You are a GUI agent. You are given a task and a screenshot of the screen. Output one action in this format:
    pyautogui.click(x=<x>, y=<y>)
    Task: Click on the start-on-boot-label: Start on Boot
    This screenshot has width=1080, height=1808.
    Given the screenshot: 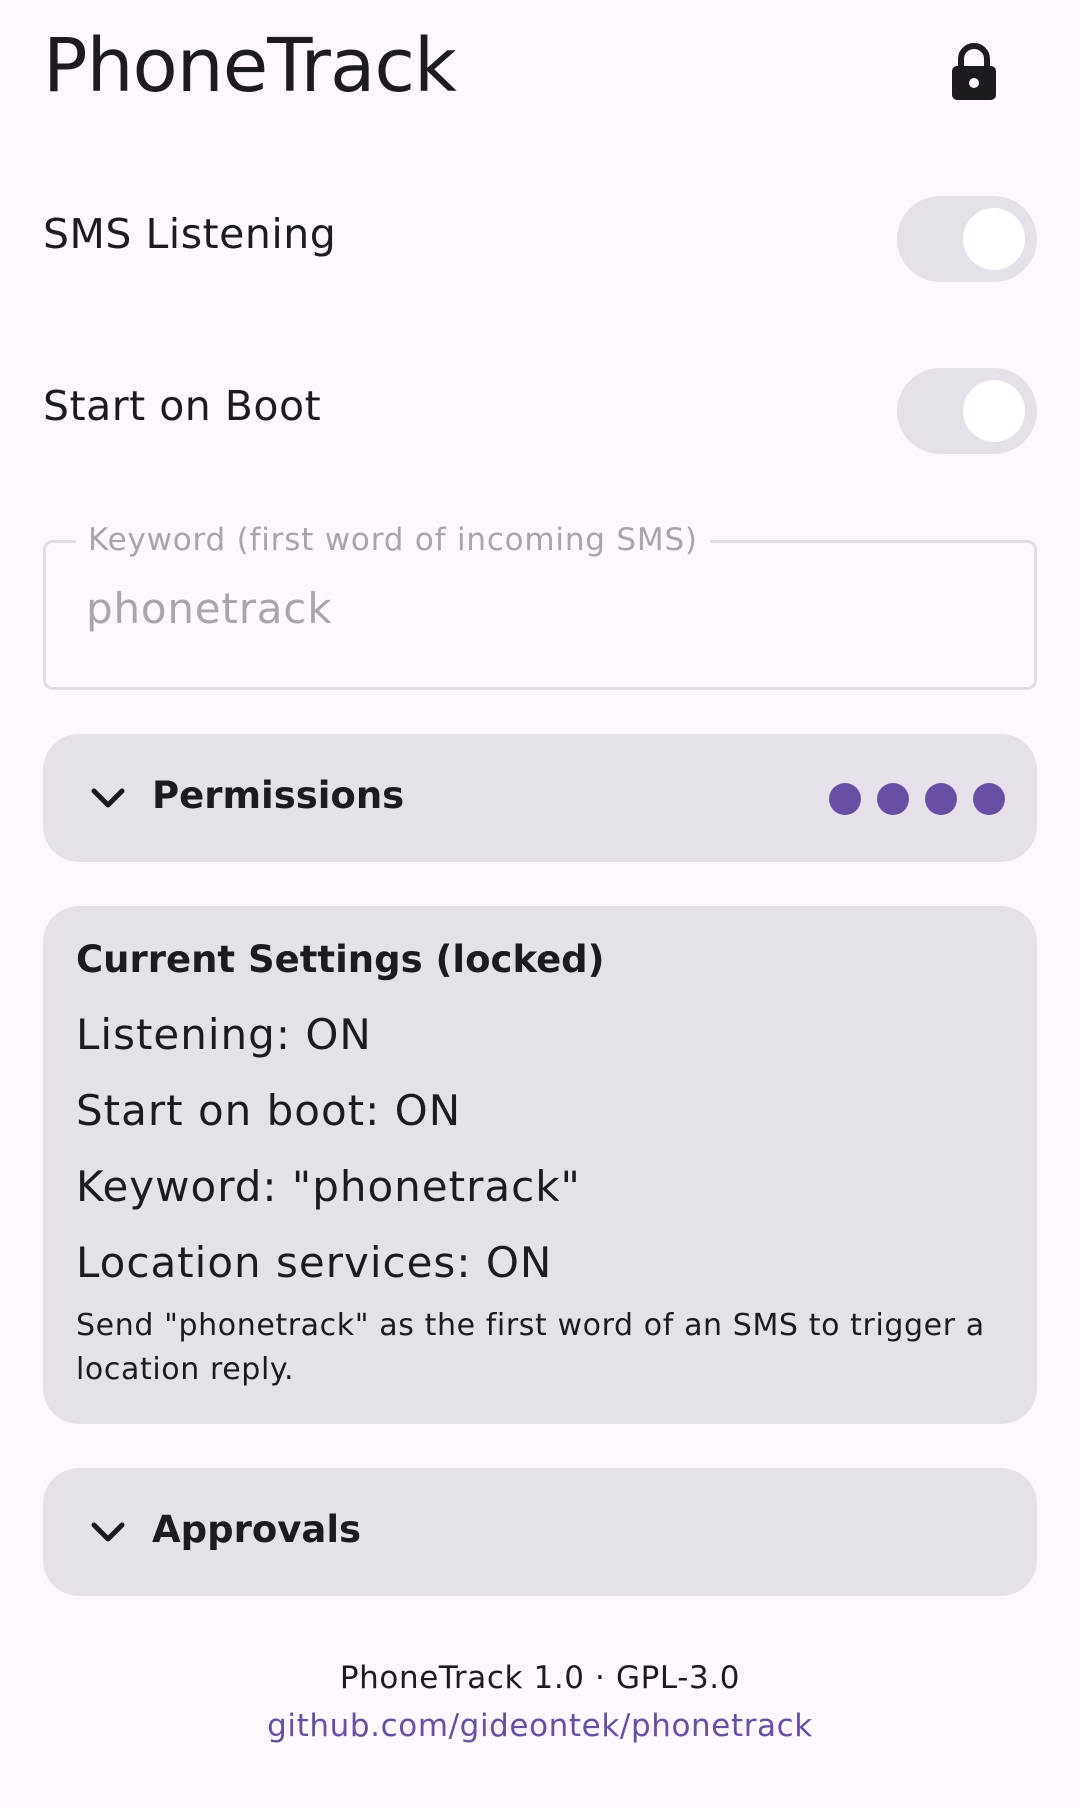 What is the action you would take?
    pyautogui.click(x=182, y=406)
    